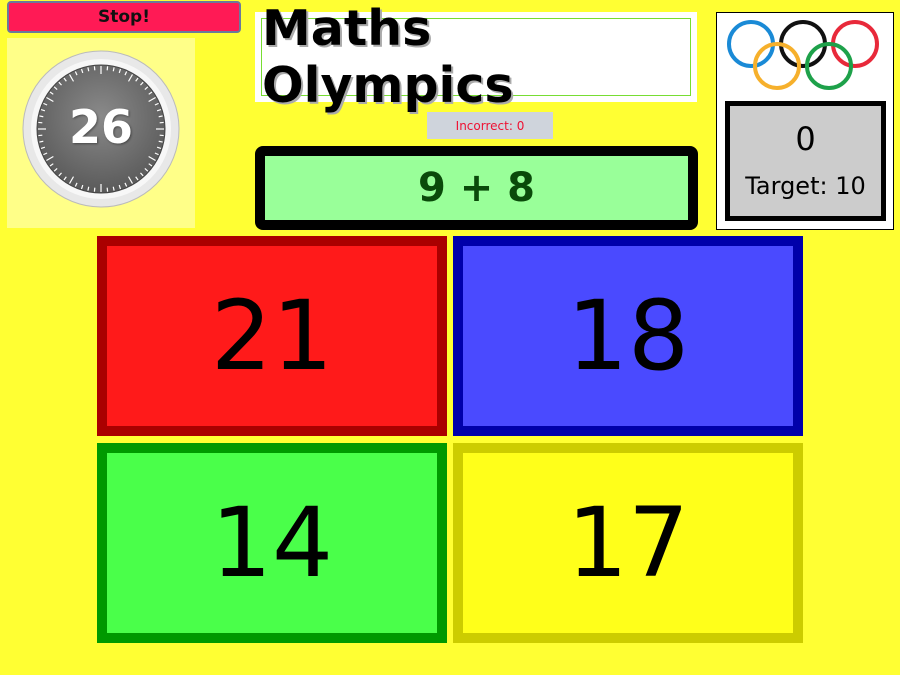  Describe the element at coordinates (124, 17) in the screenshot. I see `stop-button: Stop!` at that location.